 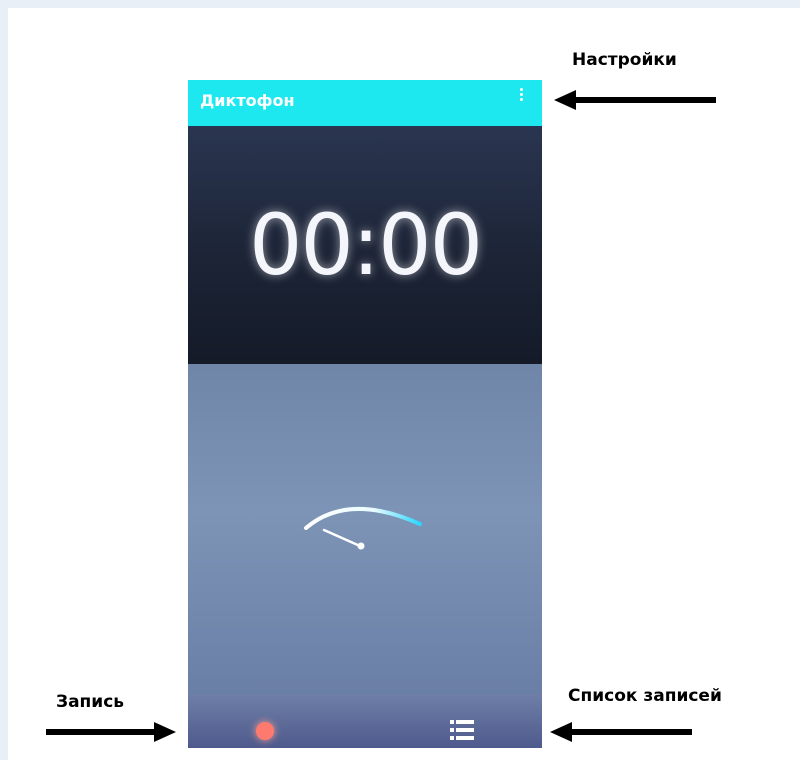 I want to click on app-bar: Диктофон, so click(x=365, y=103).